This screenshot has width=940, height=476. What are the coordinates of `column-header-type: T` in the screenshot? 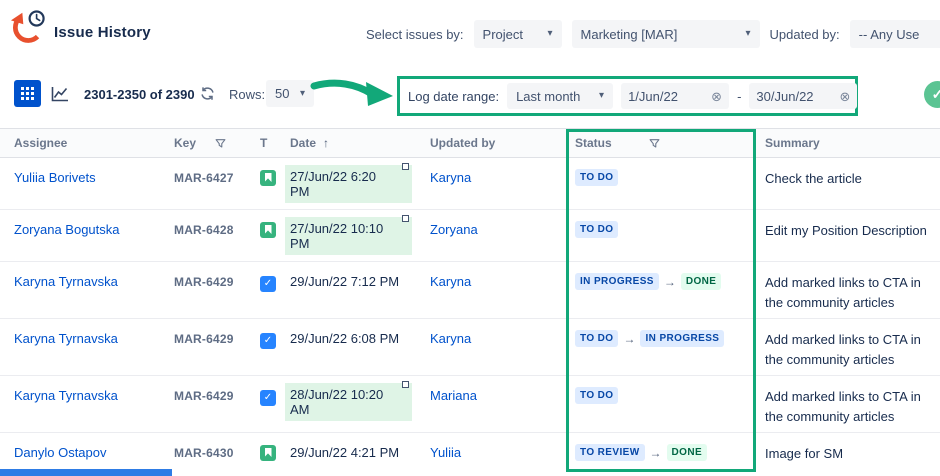 It's located at (261, 143).